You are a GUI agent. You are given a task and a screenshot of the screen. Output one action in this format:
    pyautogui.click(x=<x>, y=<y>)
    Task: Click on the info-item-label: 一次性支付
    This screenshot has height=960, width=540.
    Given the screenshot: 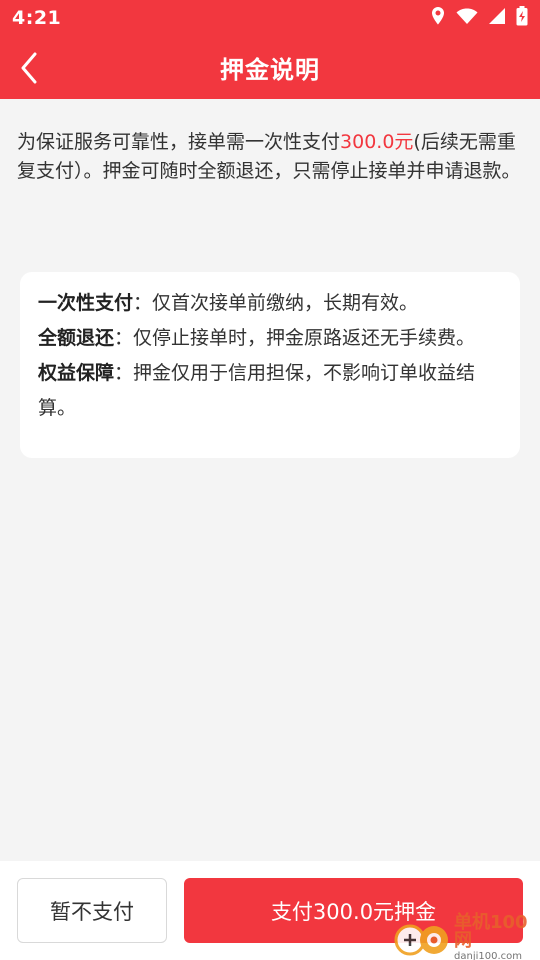 What is the action you would take?
    pyautogui.click(x=86, y=303)
    